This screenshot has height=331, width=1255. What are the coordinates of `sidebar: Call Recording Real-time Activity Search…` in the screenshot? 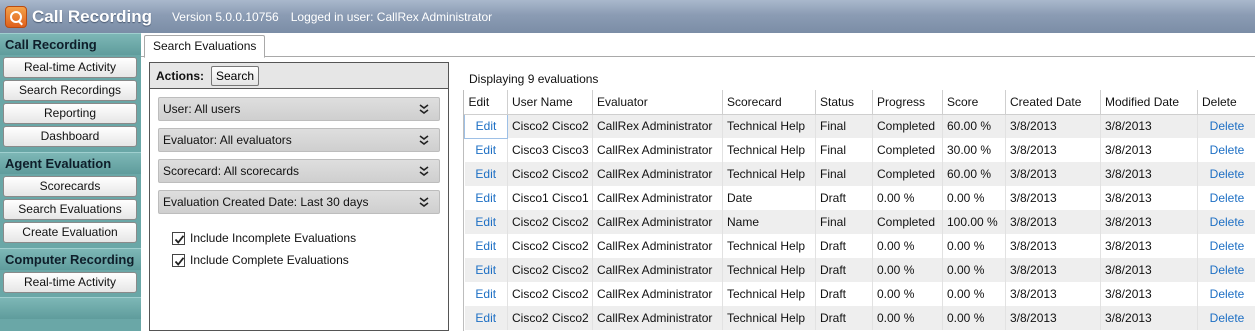 It's located at (70, 182).